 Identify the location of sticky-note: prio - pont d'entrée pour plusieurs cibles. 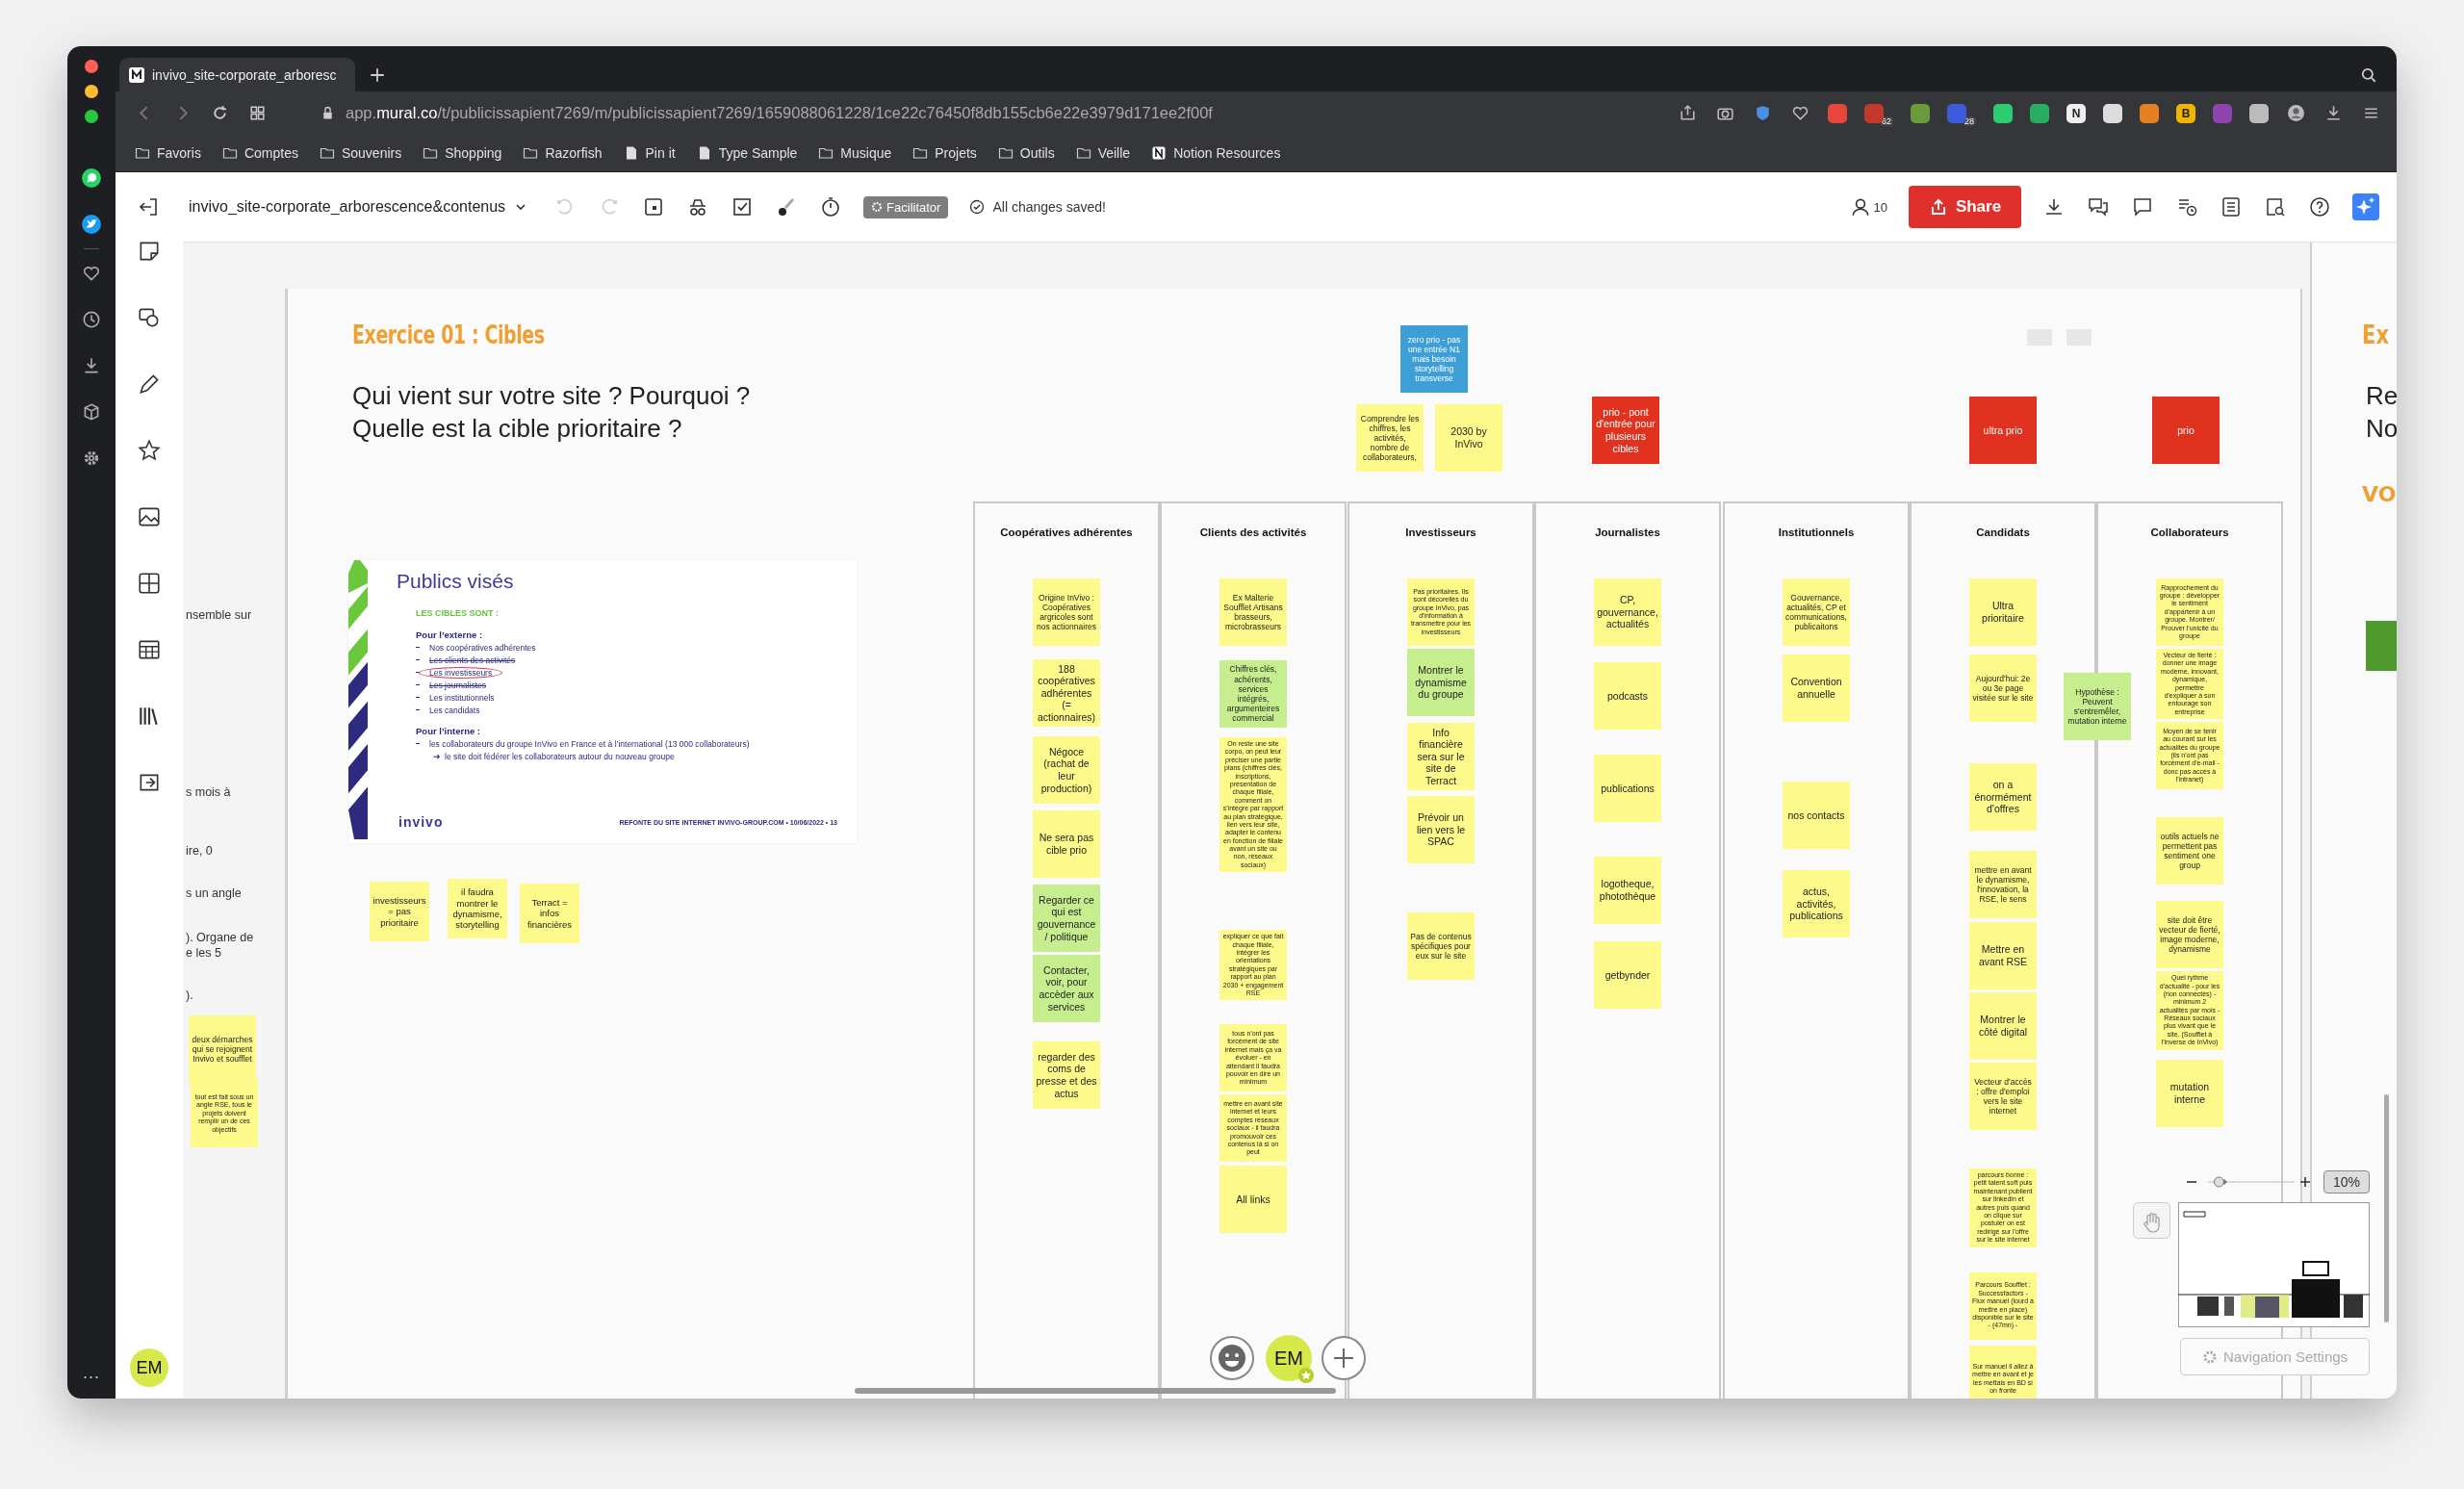
(1625, 431).